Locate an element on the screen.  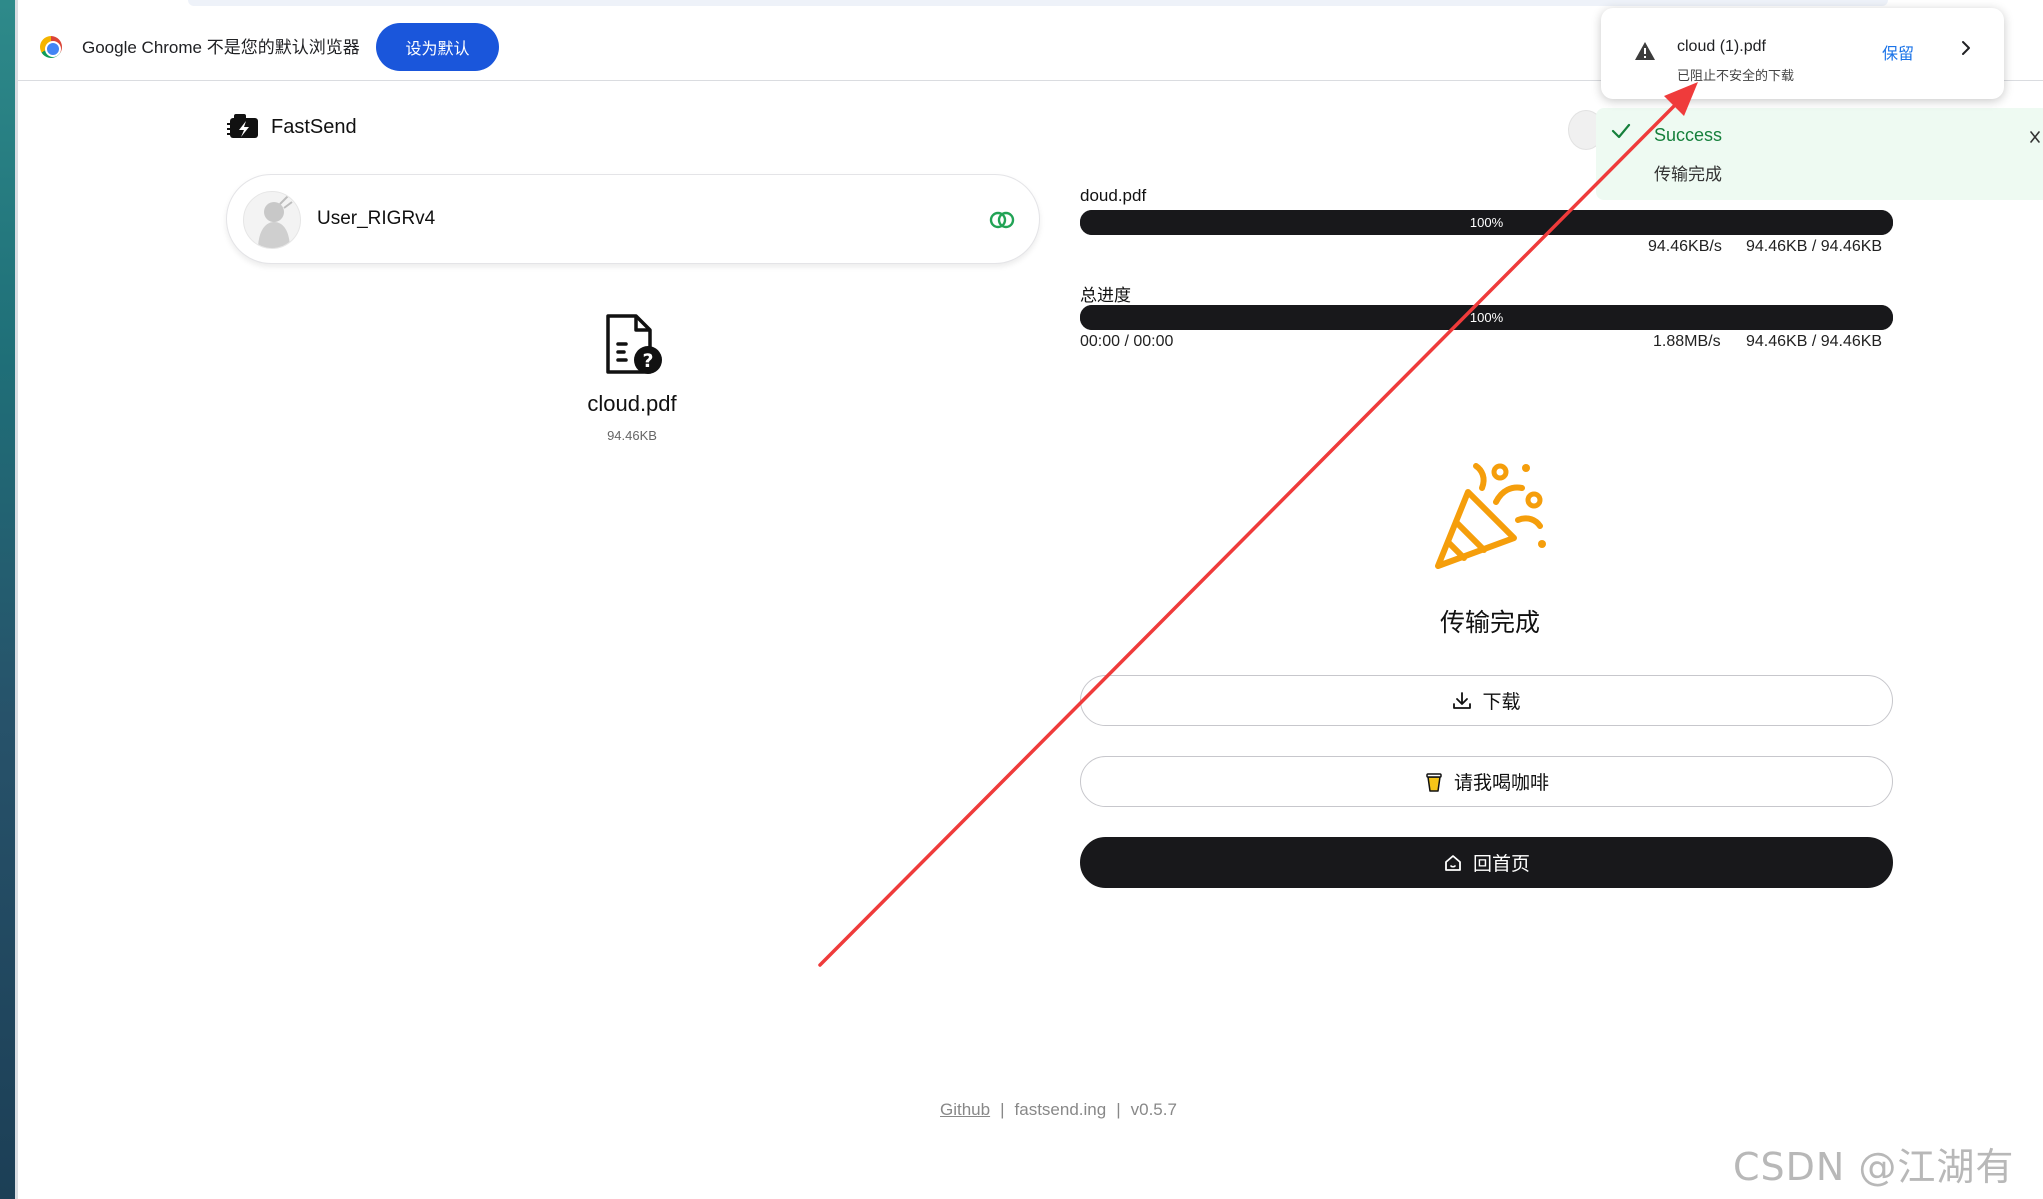
keep-download-button: 保留 is located at coordinates (1898, 52).